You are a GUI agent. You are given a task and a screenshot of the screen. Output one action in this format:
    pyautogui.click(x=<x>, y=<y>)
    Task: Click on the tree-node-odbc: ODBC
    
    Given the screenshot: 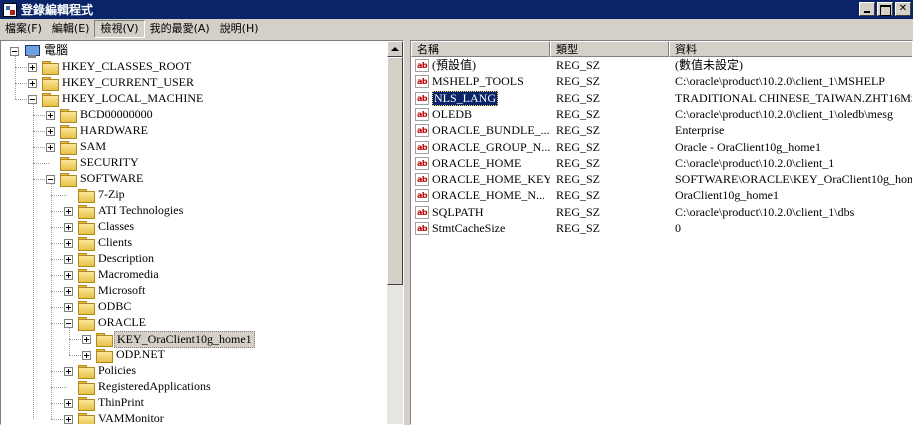 What is the action you would take?
    pyautogui.click(x=114, y=306)
    